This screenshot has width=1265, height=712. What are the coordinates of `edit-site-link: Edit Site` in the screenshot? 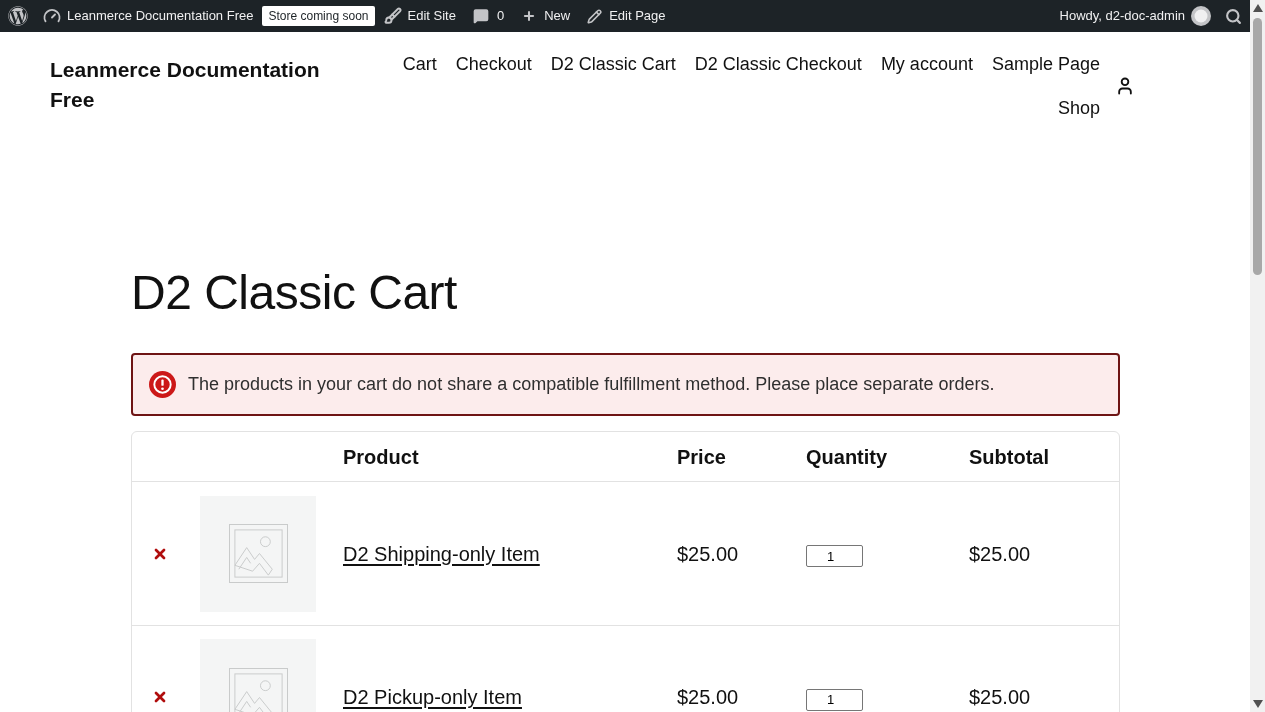 It's located at (419, 16).